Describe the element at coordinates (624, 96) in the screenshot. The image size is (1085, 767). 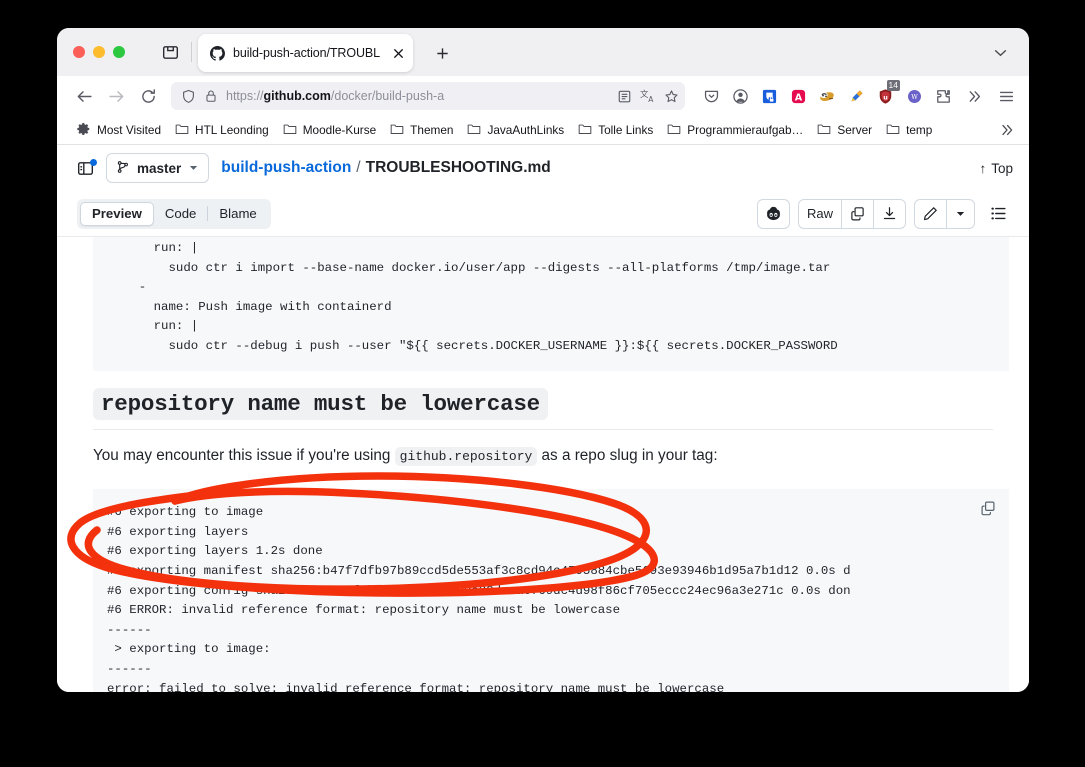
I see `reader-view-icon` at that location.